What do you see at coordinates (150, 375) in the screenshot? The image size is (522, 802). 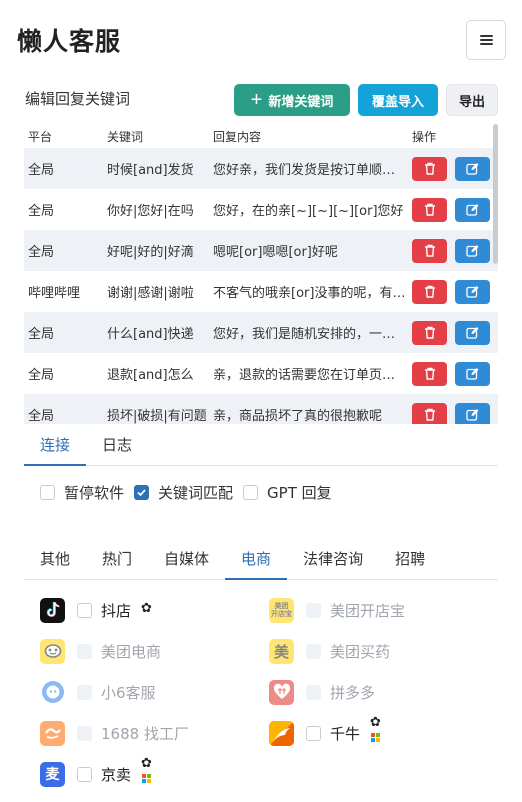 I see `row-keyword: 退款[and]怎么` at bounding box center [150, 375].